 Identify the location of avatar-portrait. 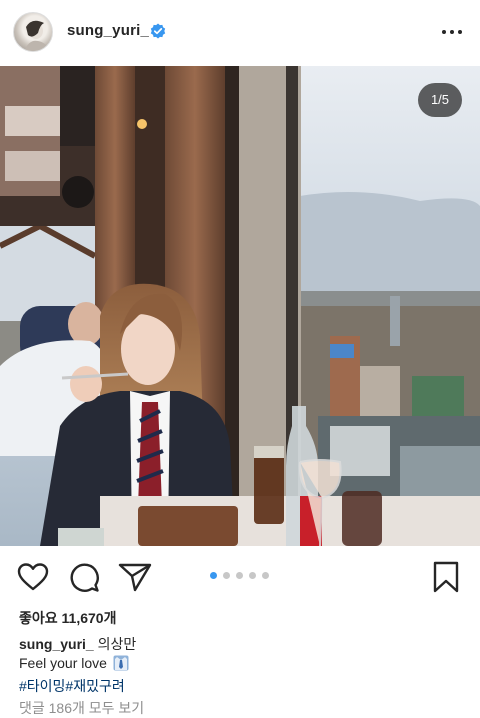
(37, 35).